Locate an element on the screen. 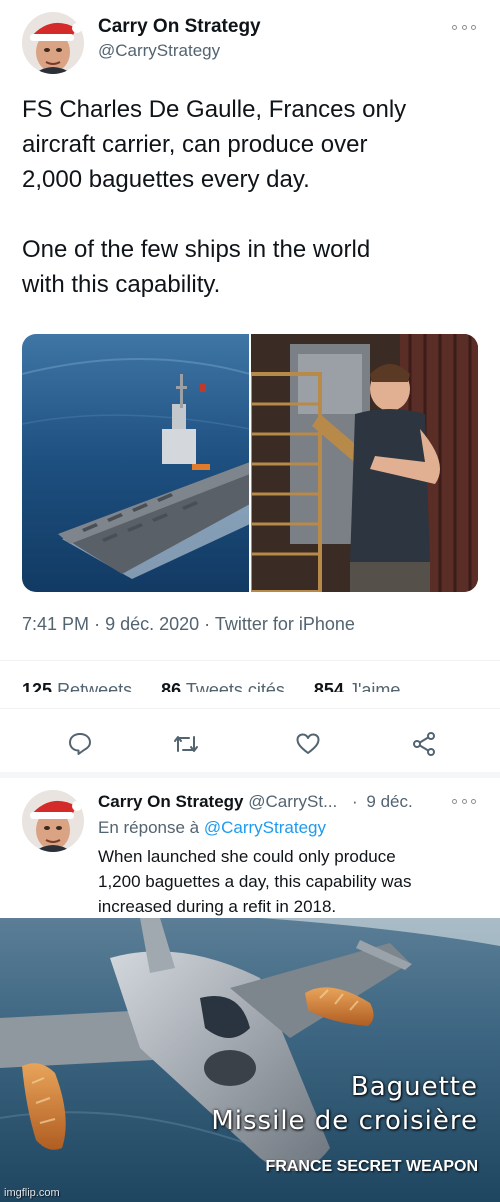 The height and width of the screenshot is (1202, 500). reply-header: Carry On Strategy @CarrySt... · 9 déc. is located at coordinates (290, 802).